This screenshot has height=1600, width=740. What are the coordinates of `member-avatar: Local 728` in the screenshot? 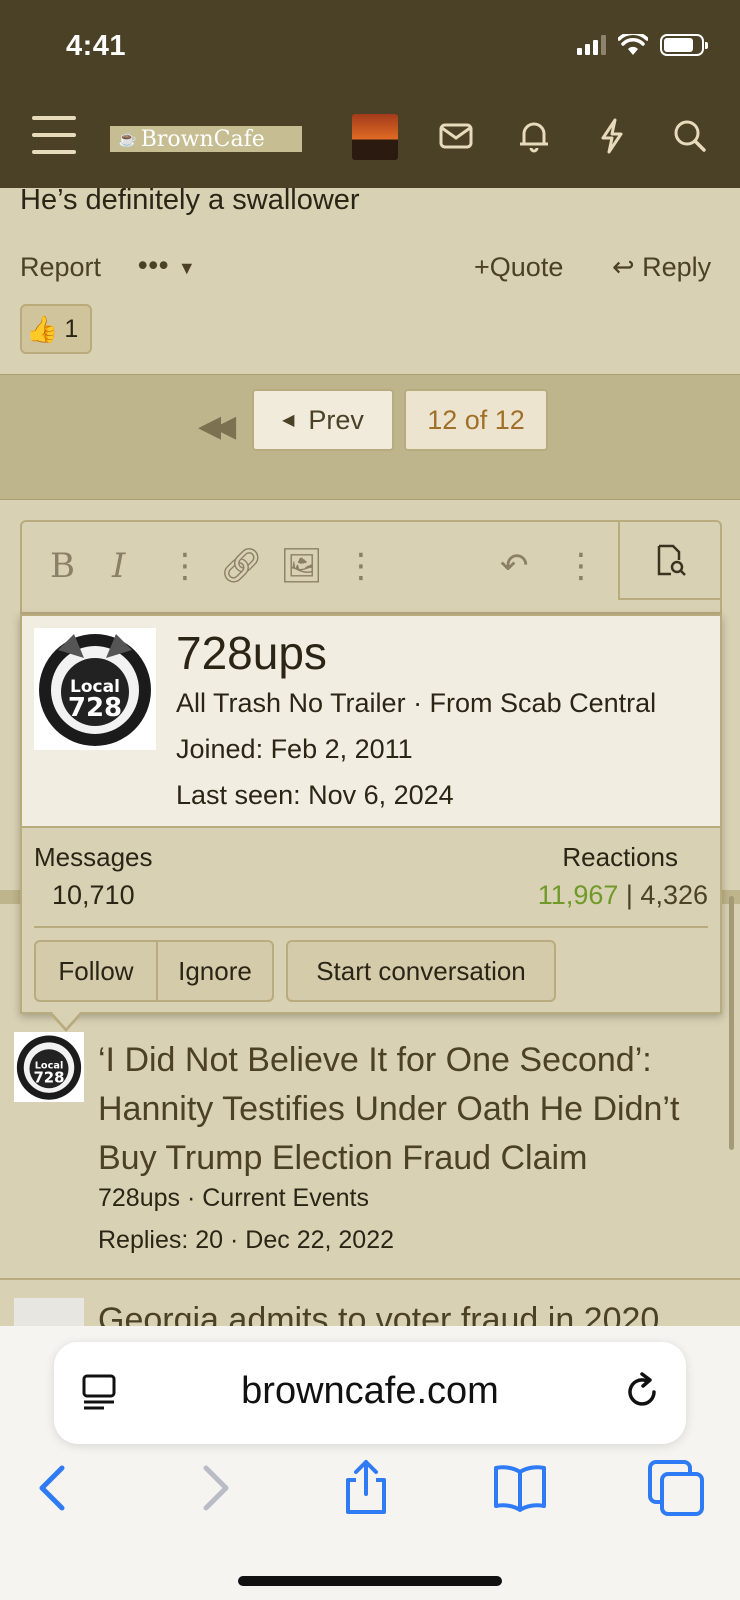 It's located at (95, 689).